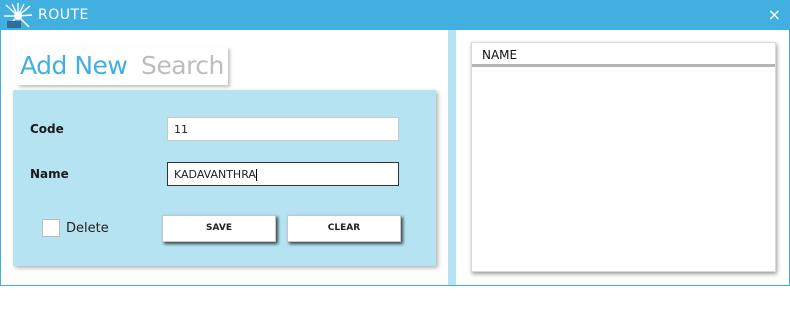  I want to click on save-button: SAVE, so click(219, 228).